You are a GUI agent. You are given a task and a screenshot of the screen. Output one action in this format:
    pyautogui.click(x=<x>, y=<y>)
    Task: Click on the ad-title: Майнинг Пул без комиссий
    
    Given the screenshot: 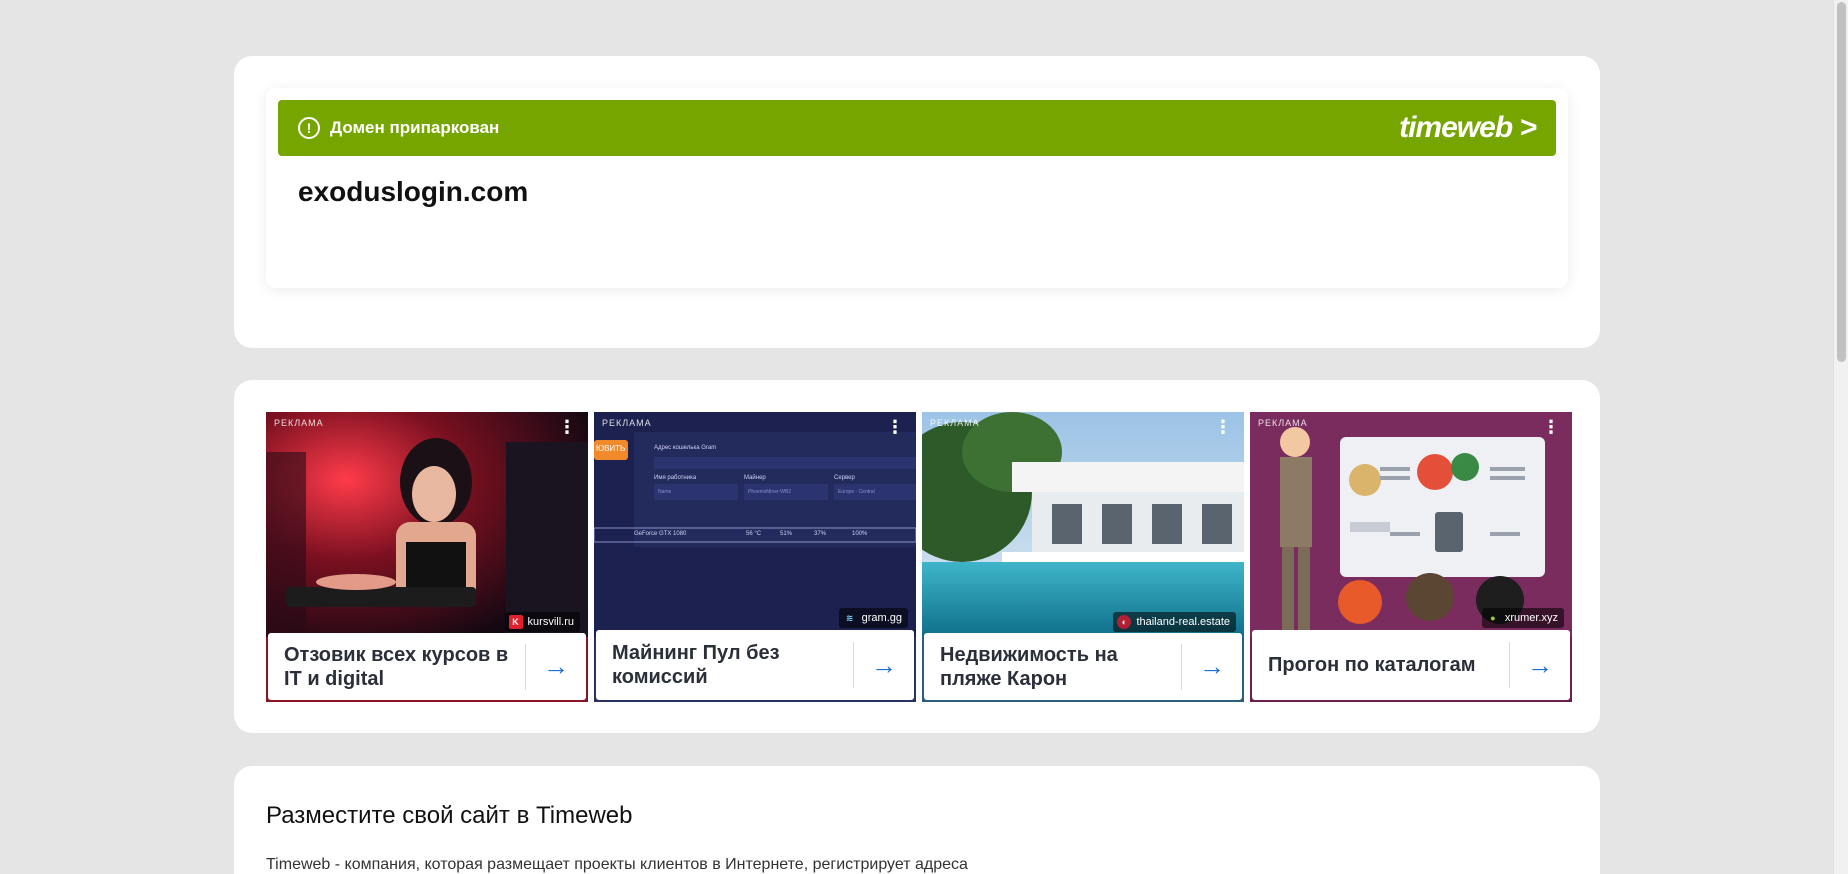 What is the action you would take?
    pyautogui.click(x=696, y=665)
    